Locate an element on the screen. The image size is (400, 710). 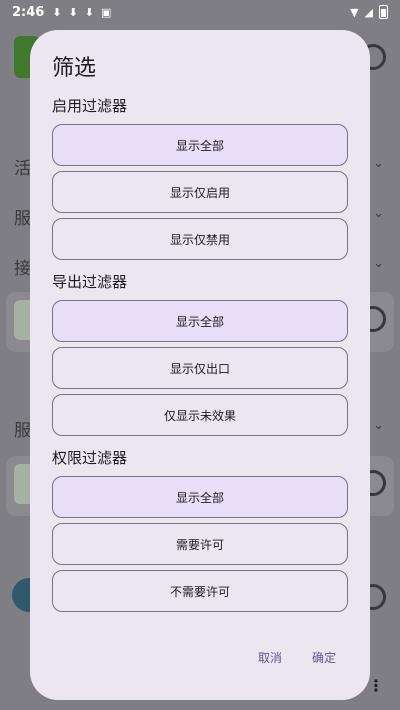
filter-option-show-enabled: 显示仅启用 is located at coordinates (200, 192).